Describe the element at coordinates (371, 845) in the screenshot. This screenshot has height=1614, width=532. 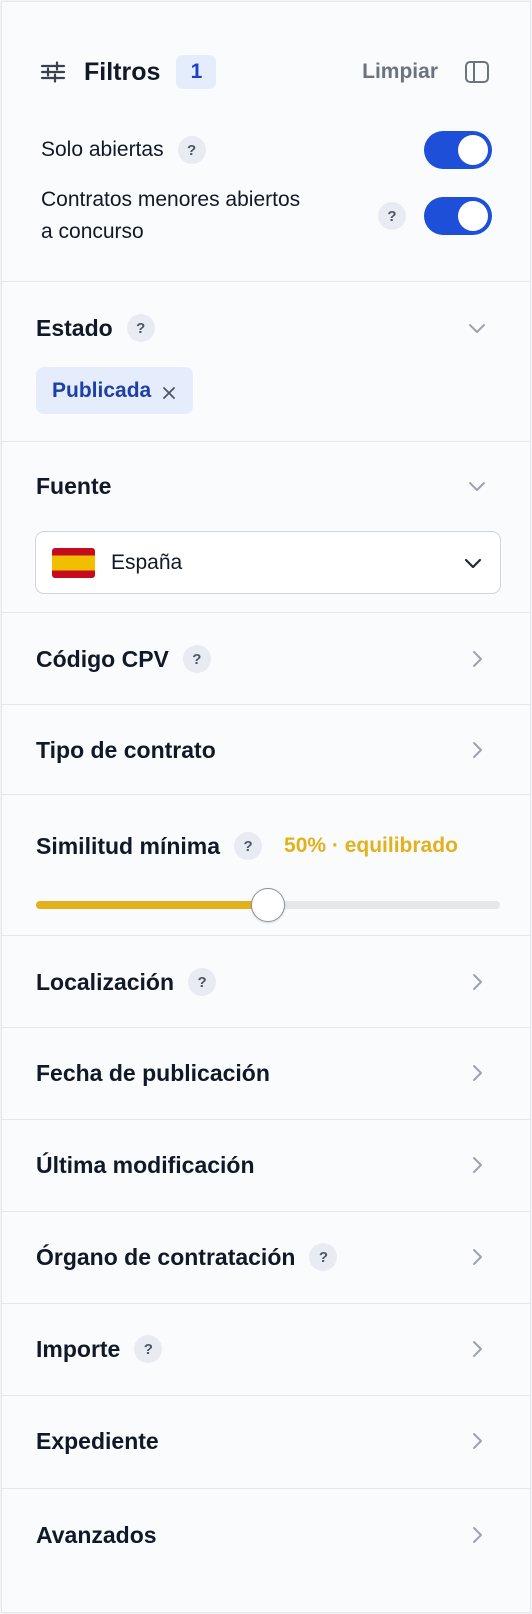
I see `similarity-value-label: 50% · equilibrado` at that location.